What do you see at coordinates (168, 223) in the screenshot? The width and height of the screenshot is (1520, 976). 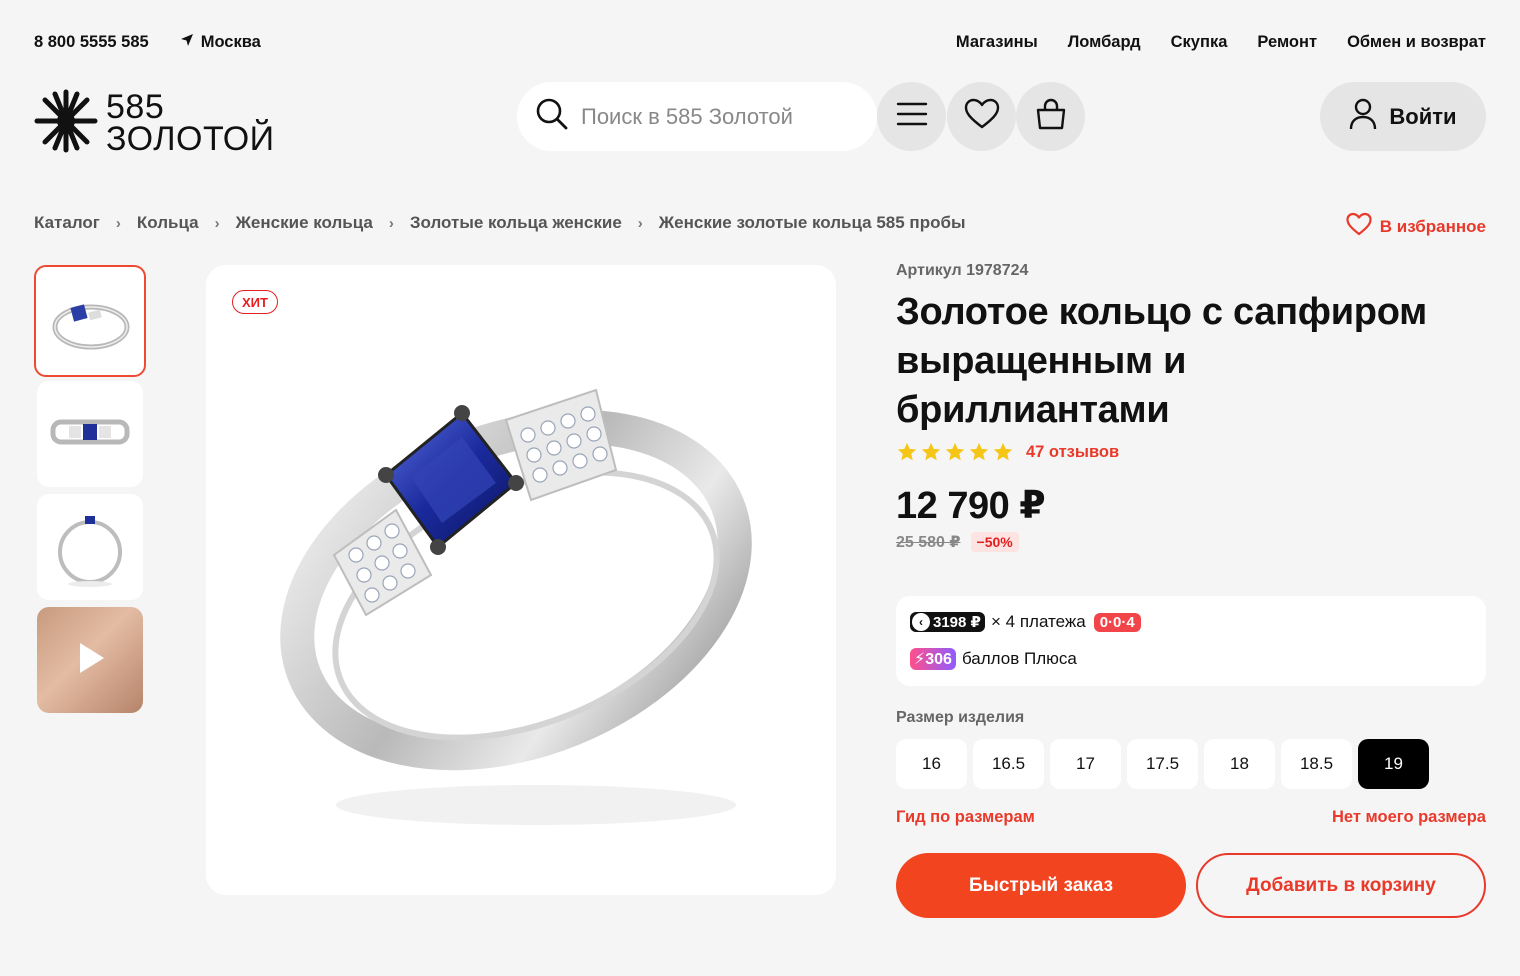 I see `breadcrumb-item-rings: Кольца` at bounding box center [168, 223].